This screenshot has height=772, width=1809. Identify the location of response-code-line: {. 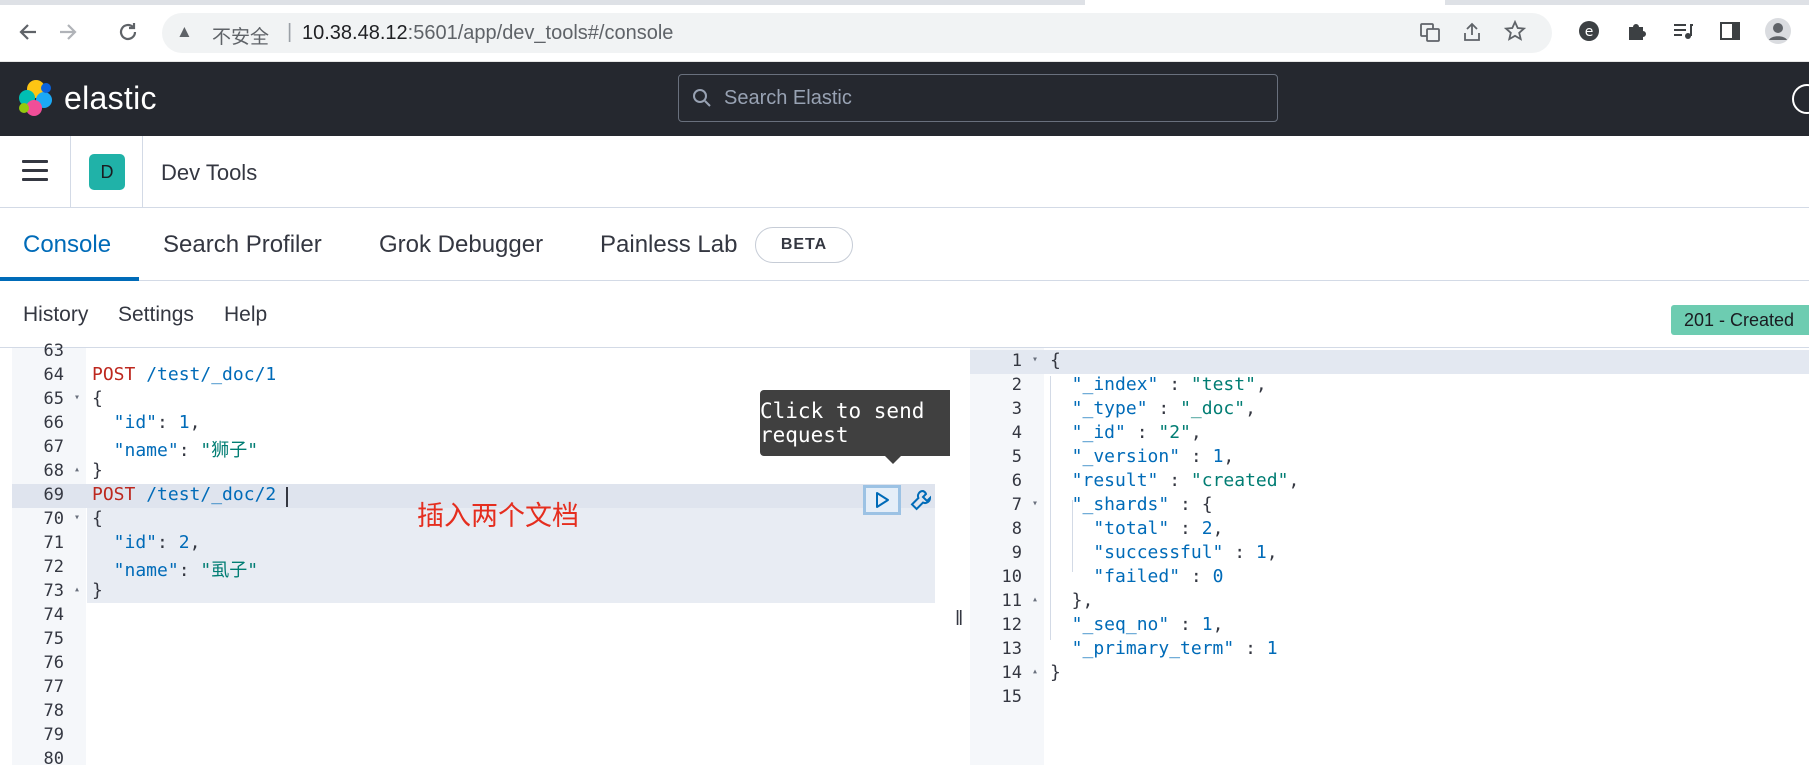
(1055, 360).